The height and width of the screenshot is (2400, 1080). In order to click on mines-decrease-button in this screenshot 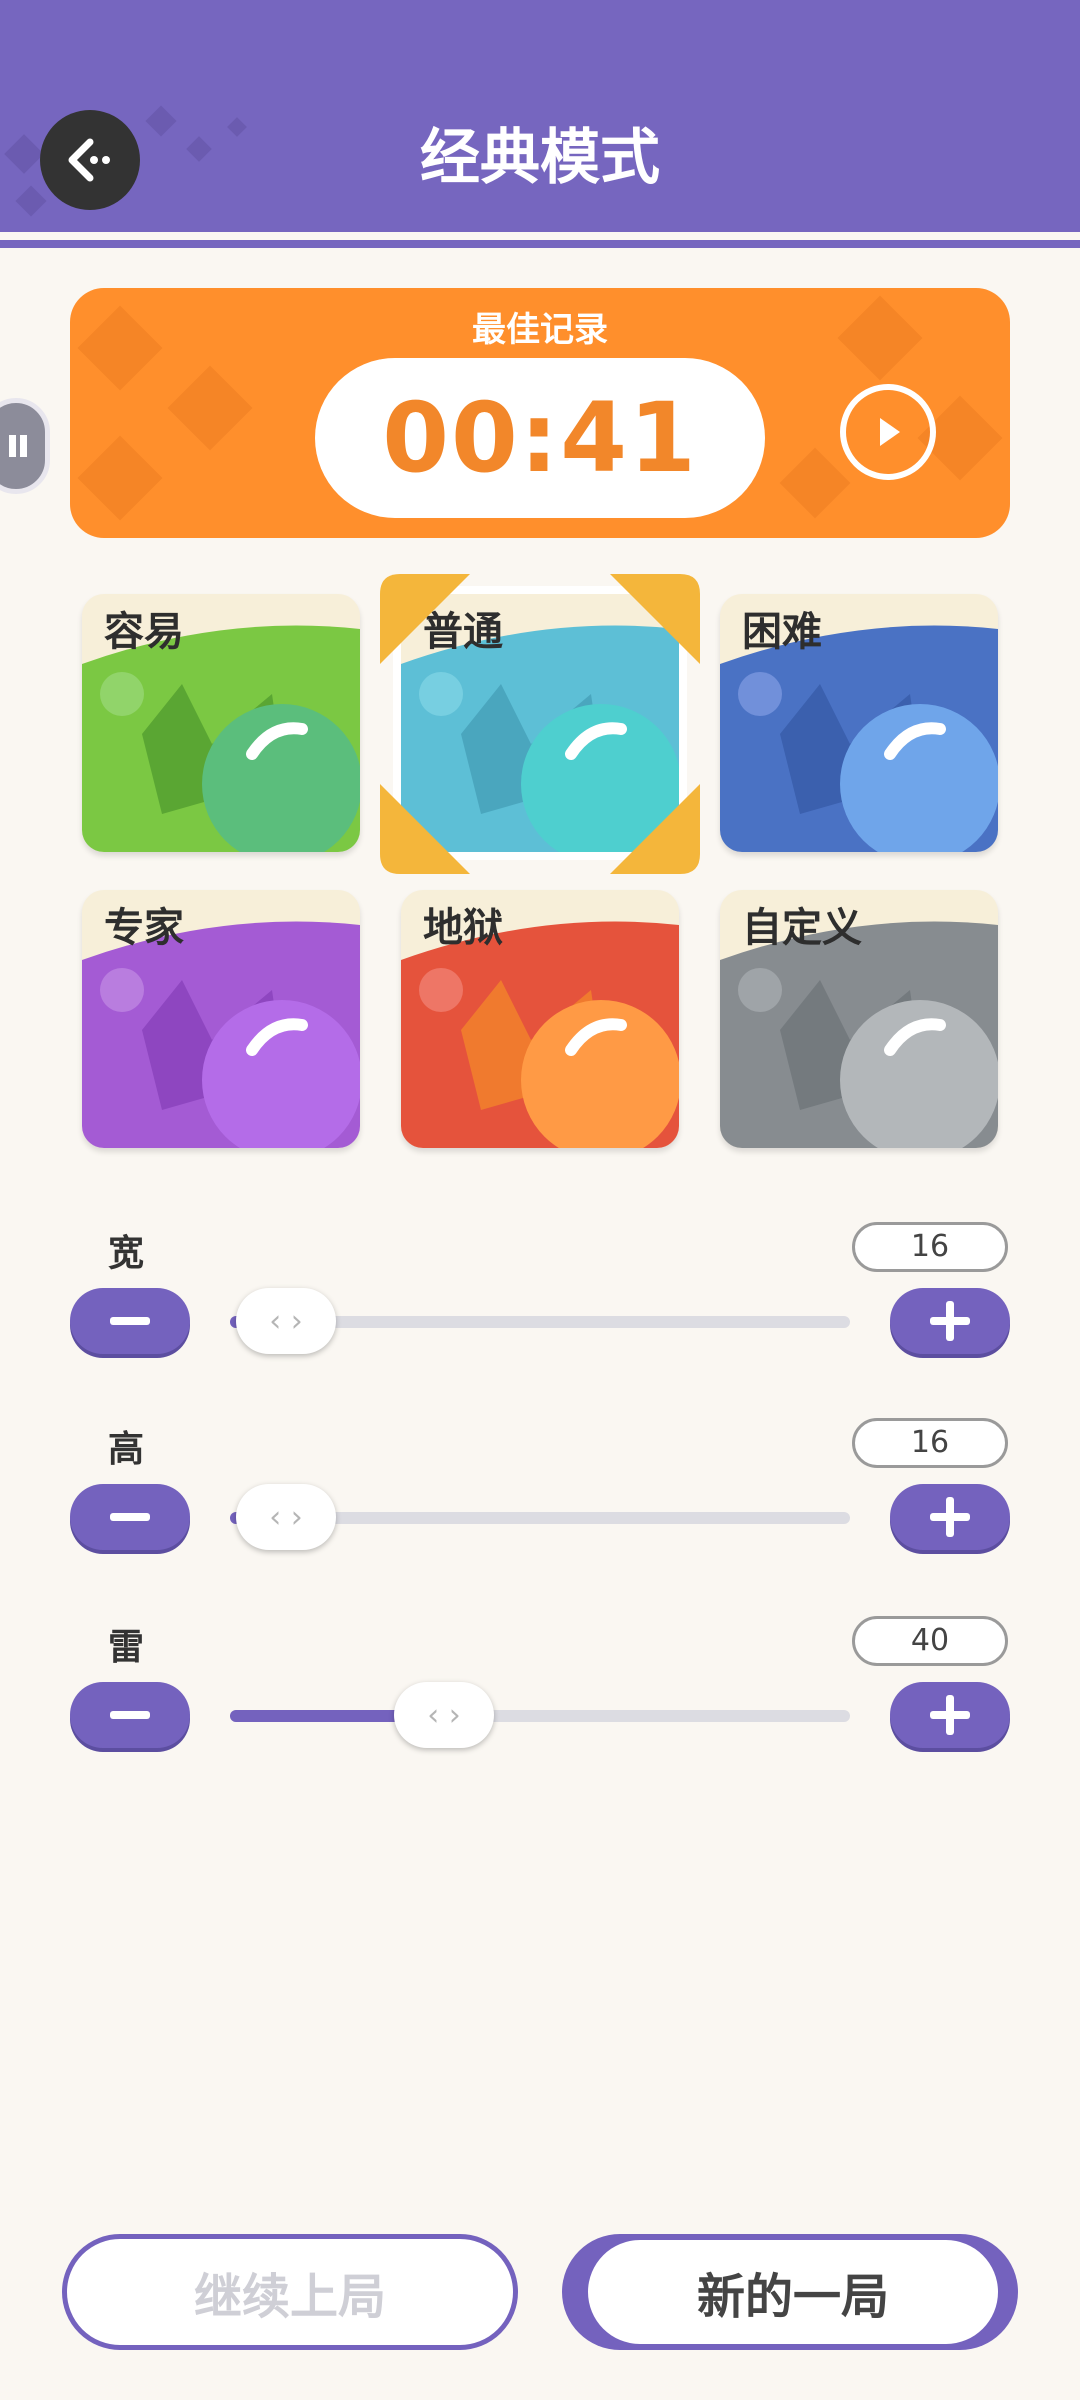, I will do `click(130, 1715)`.